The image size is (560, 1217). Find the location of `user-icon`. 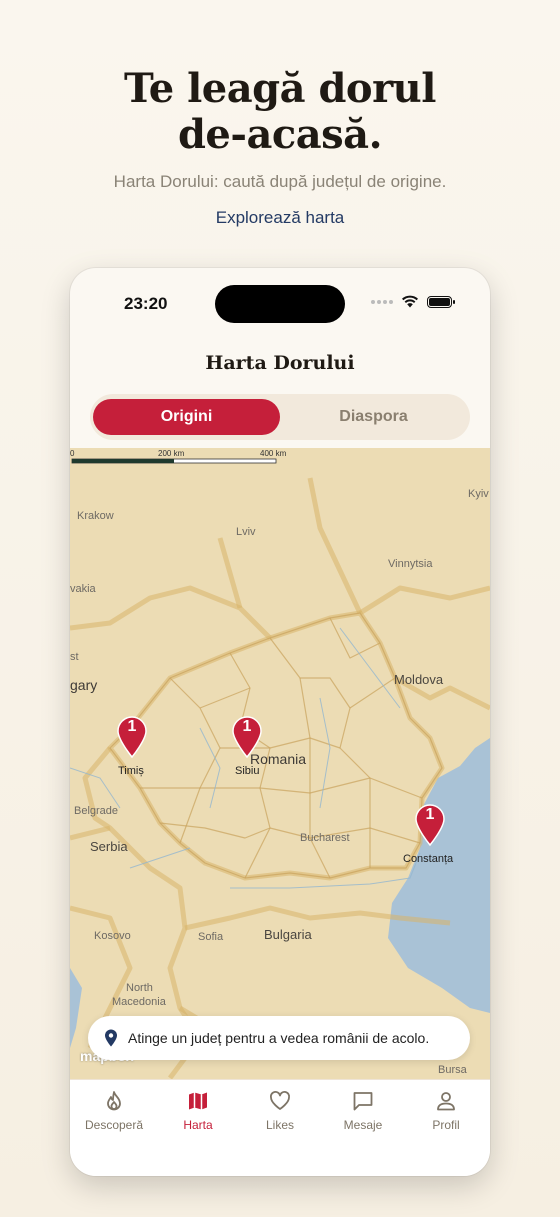

user-icon is located at coordinates (446, 1101).